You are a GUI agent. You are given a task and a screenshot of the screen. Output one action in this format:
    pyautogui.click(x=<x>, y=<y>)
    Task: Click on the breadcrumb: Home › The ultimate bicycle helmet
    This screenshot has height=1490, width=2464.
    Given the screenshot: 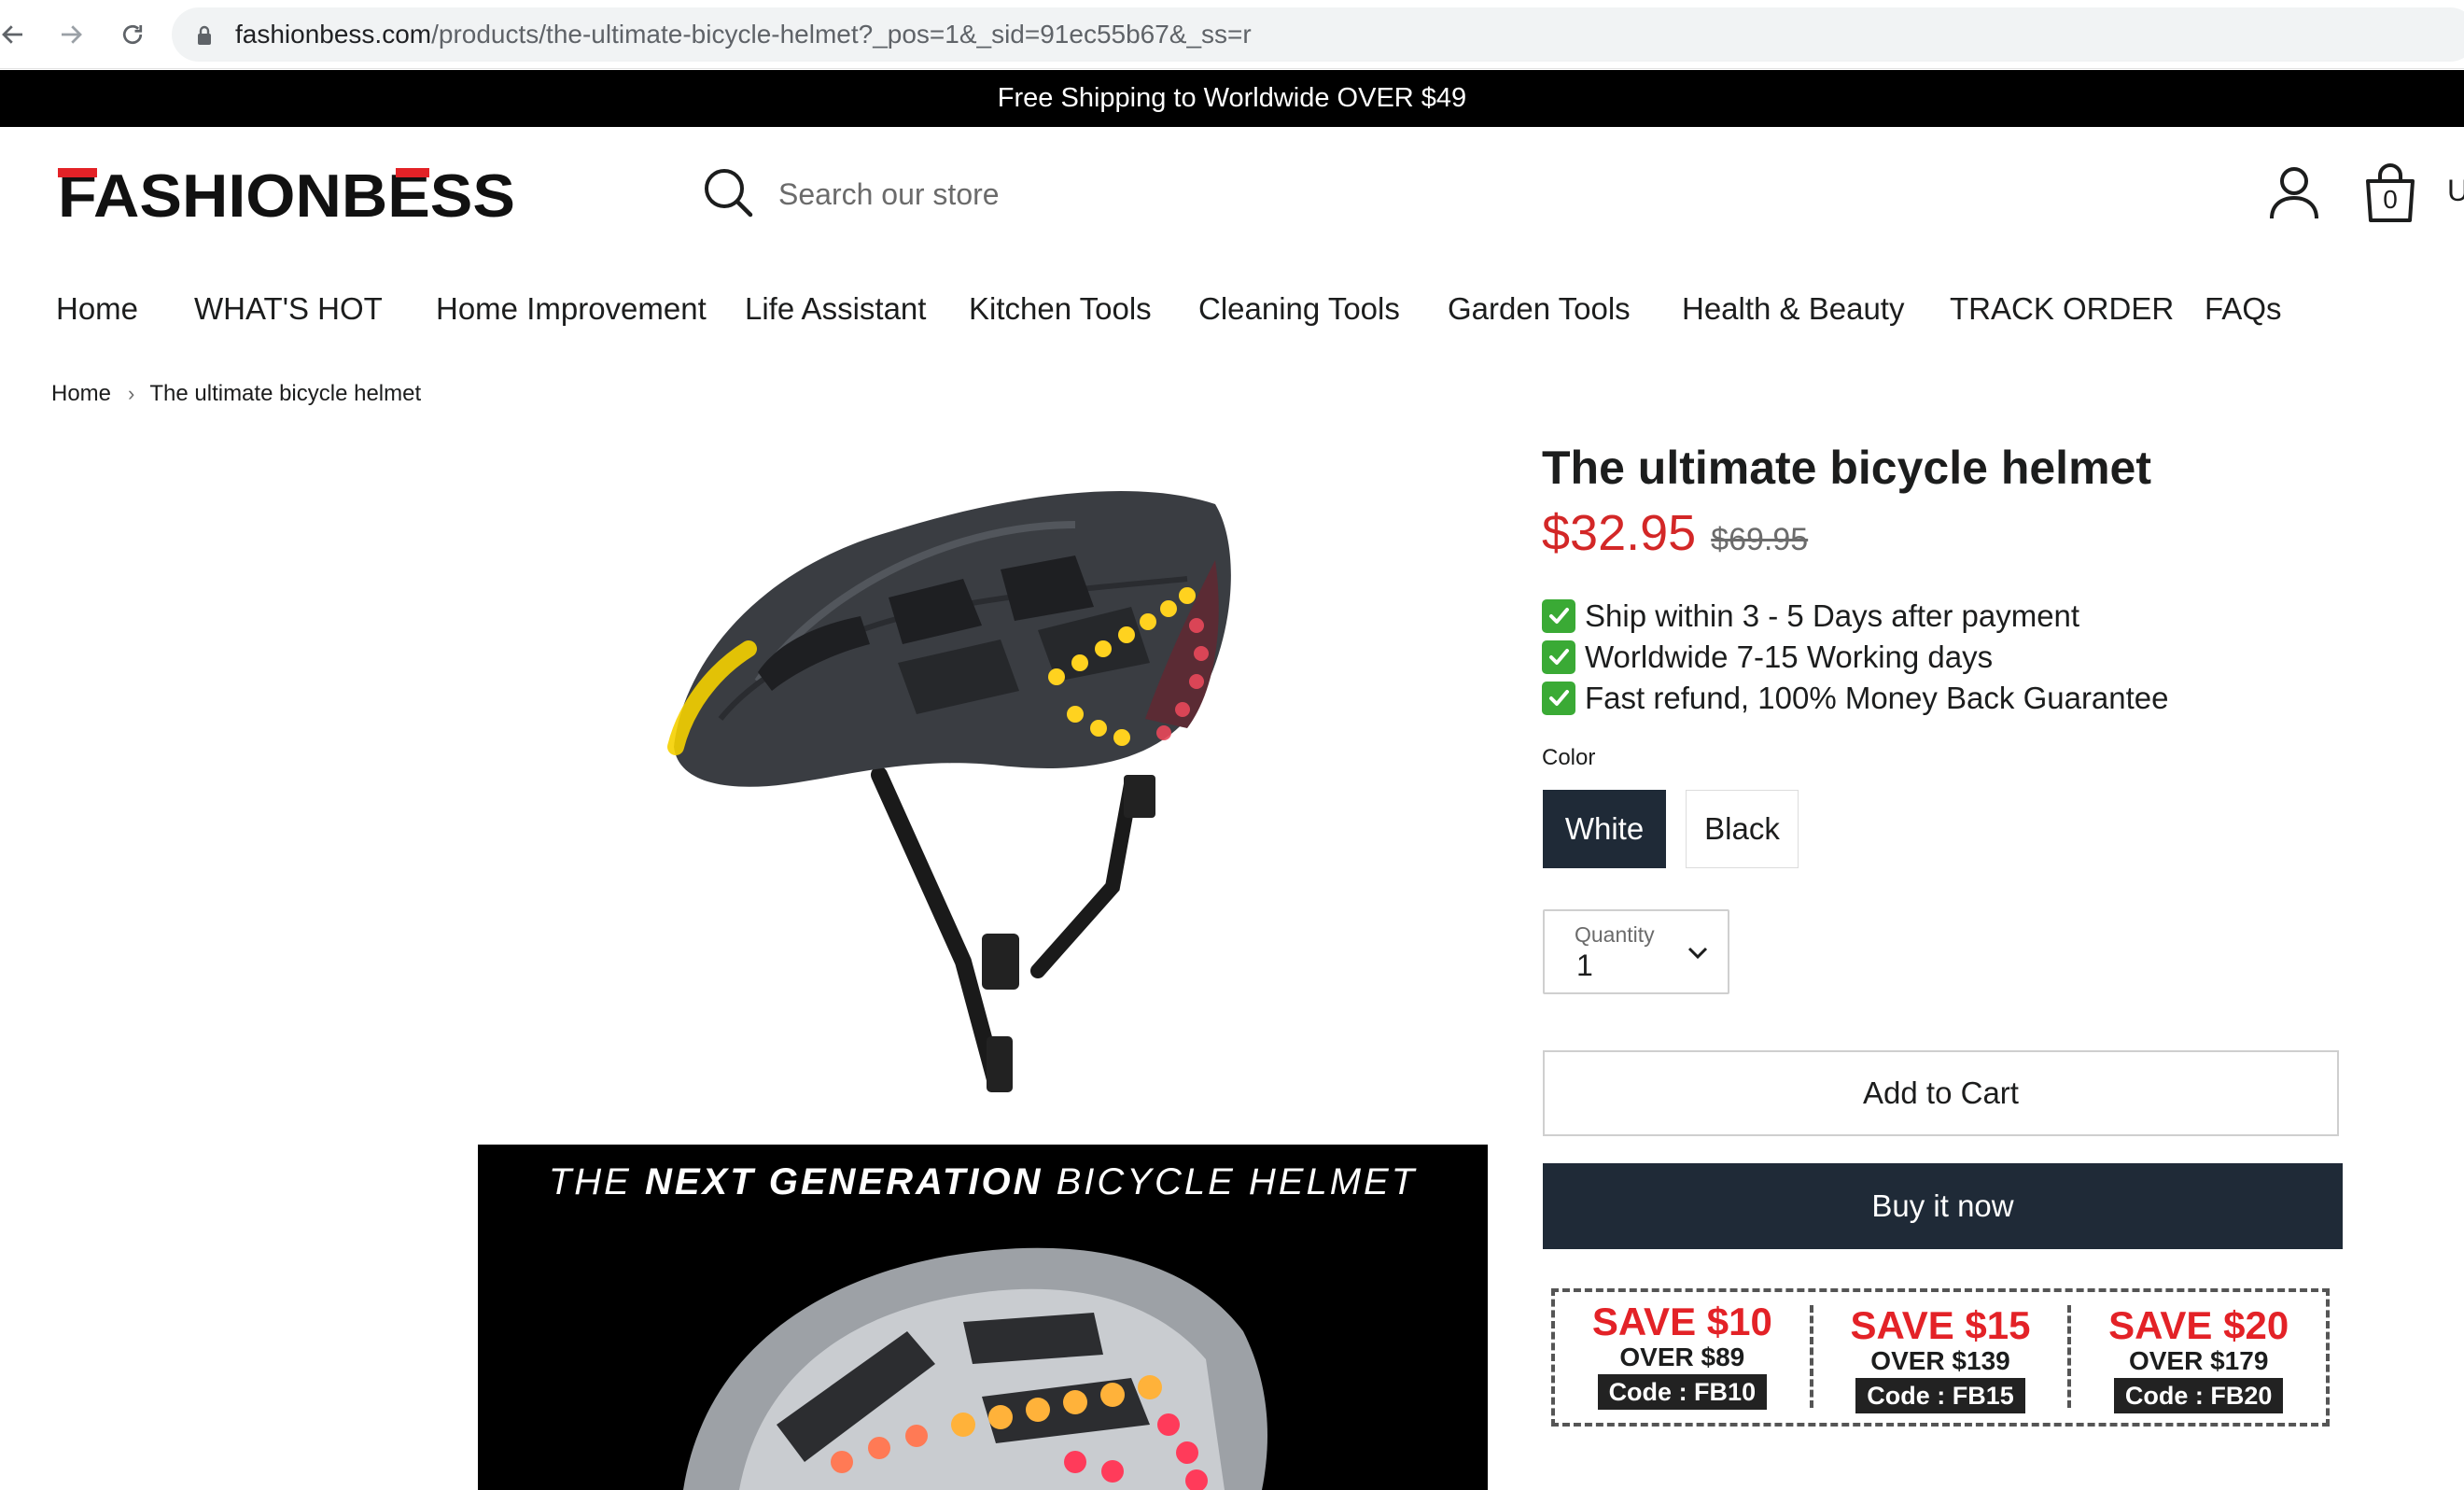 What is the action you would take?
    pyautogui.click(x=236, y=394)
    